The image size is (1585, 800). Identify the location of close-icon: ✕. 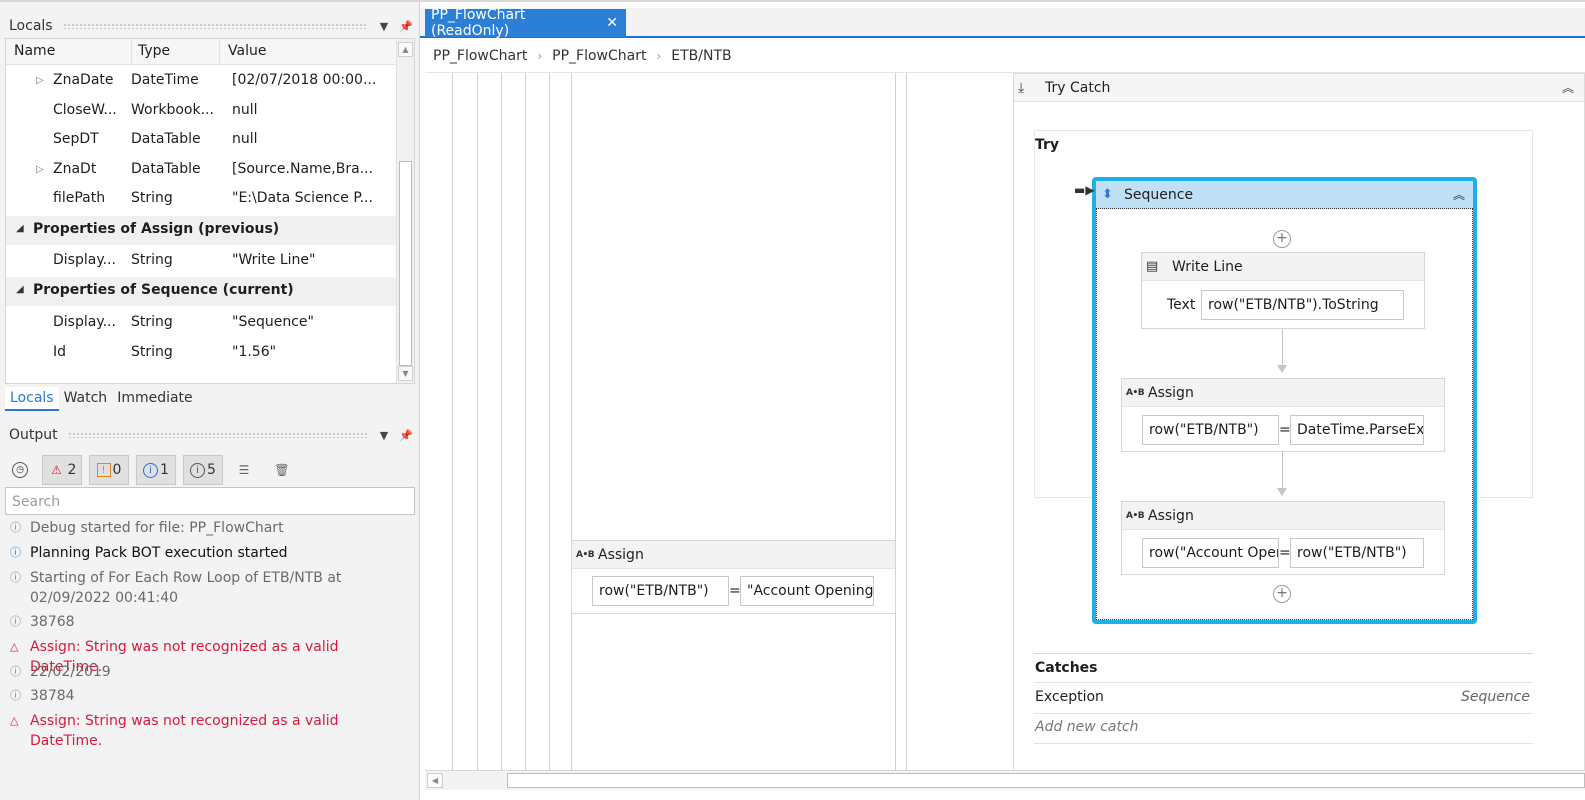
(612, 23).